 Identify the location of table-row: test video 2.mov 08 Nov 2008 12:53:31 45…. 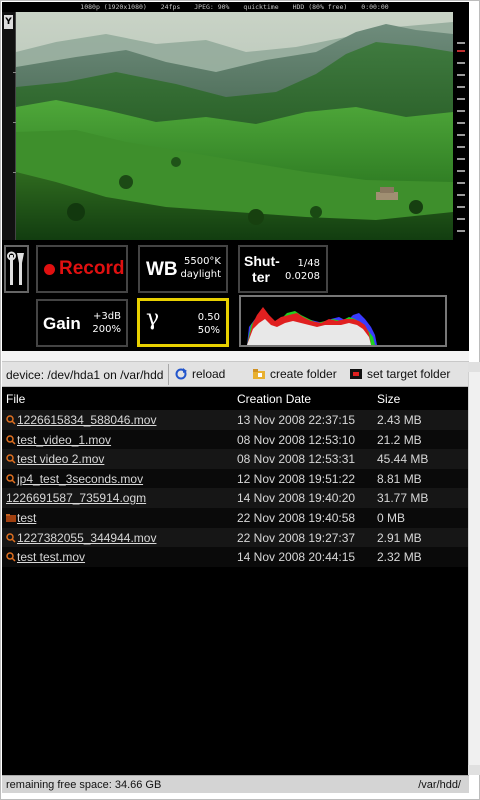
(235, 459).